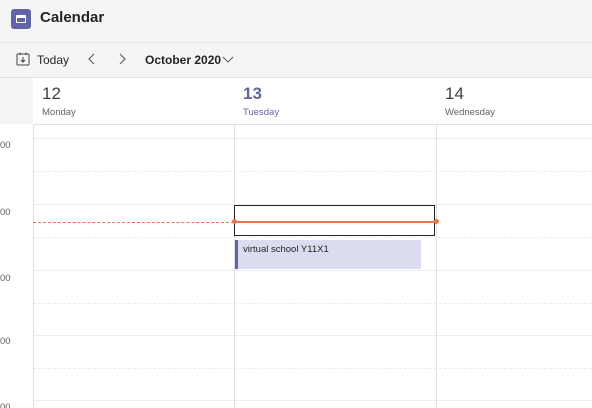  I want to click on day-number: 13, so click(252, 93).